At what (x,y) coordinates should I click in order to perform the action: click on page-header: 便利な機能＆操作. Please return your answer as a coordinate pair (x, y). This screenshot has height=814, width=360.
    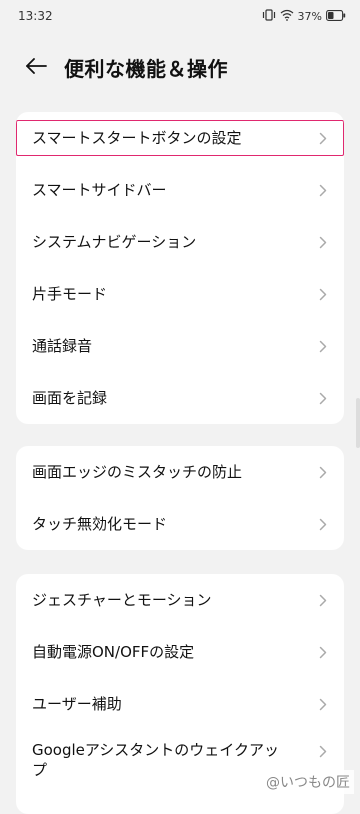
    Looking at the image, I should click on (180, 68).